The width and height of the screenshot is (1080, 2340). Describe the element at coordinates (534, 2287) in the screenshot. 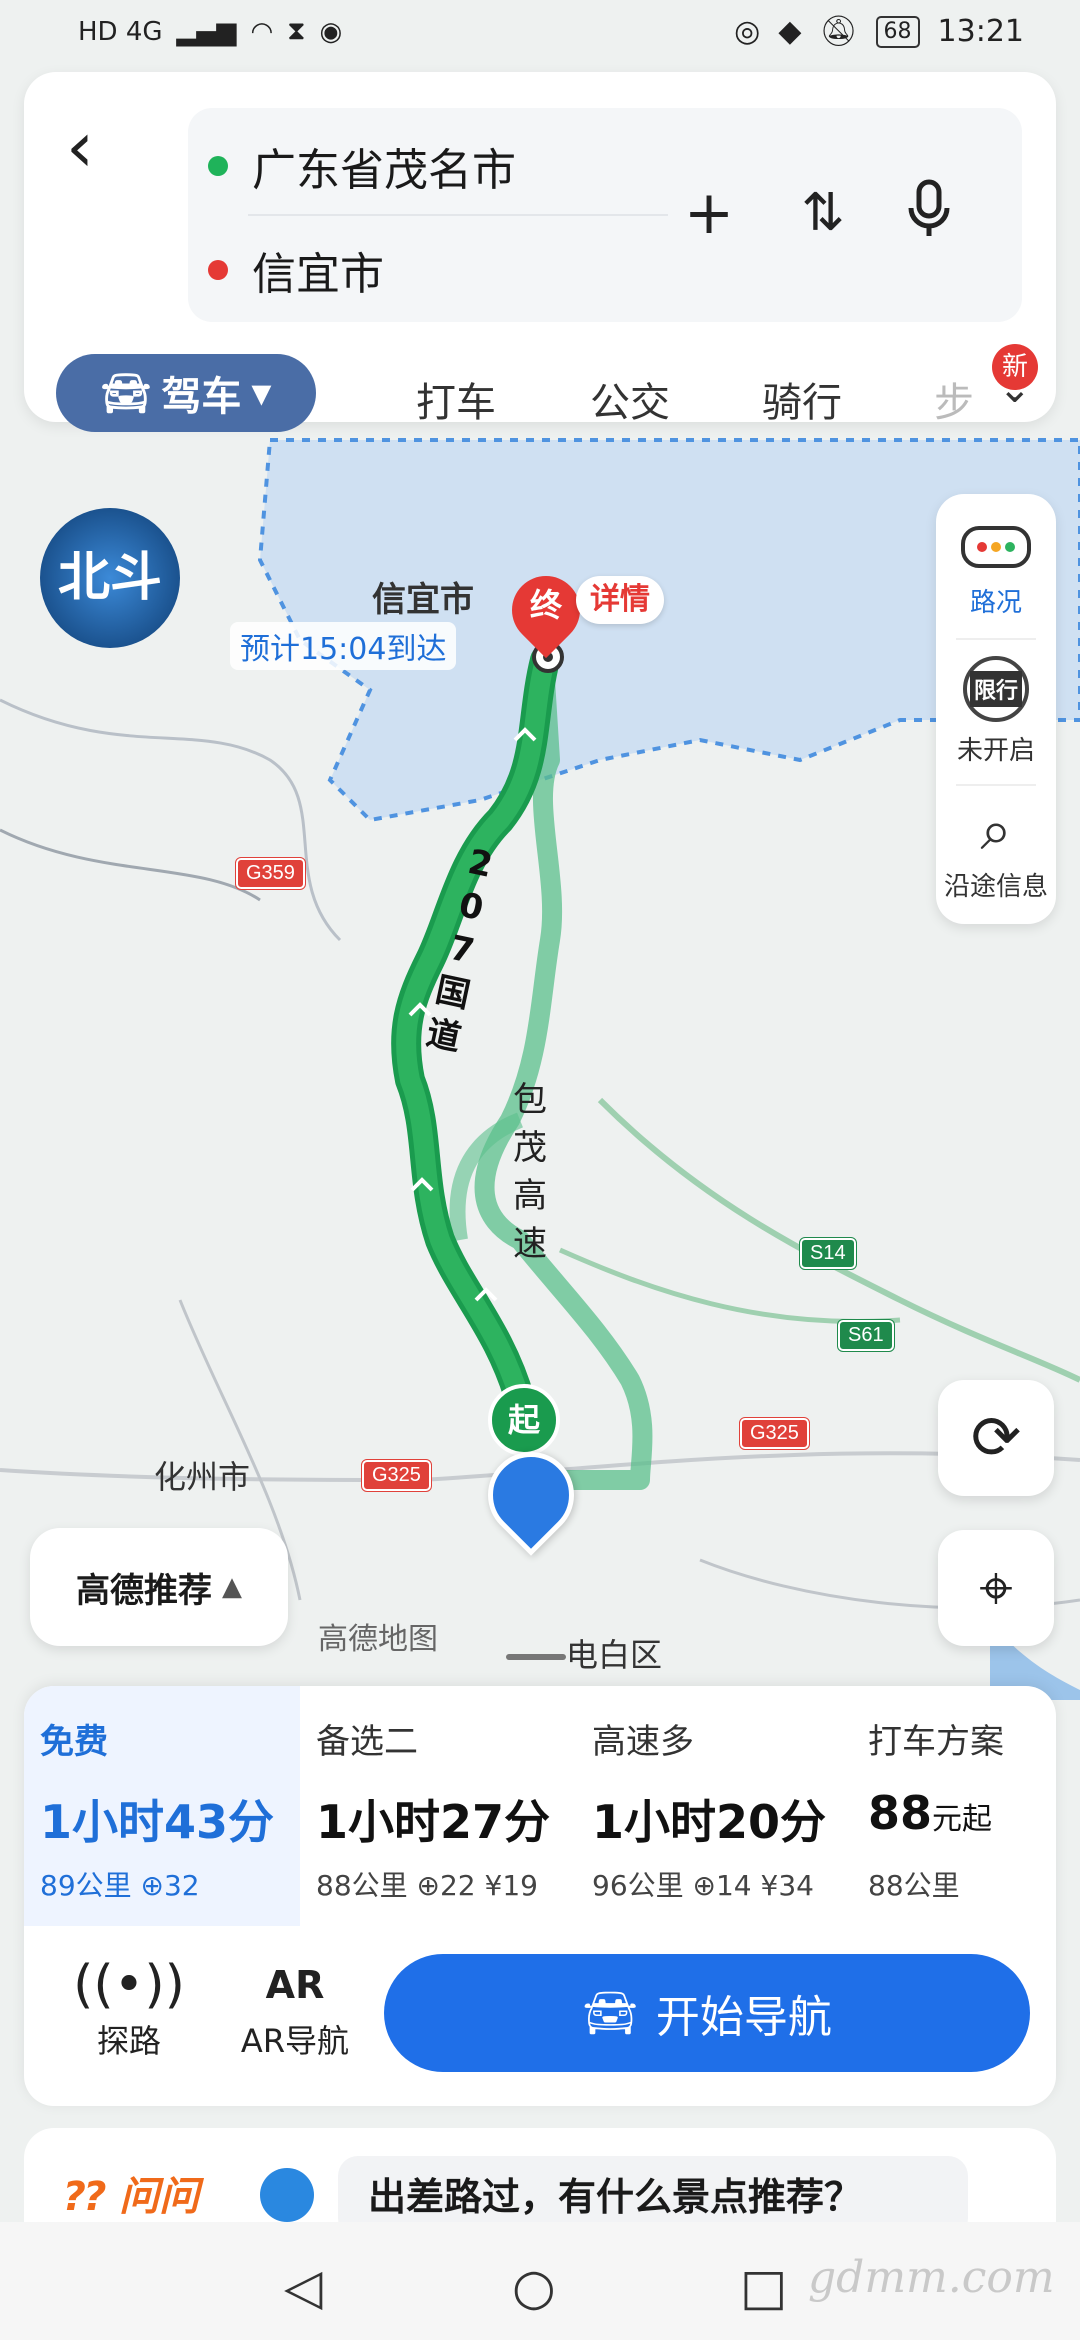

I see `nav-home-icon: ○` at that location.